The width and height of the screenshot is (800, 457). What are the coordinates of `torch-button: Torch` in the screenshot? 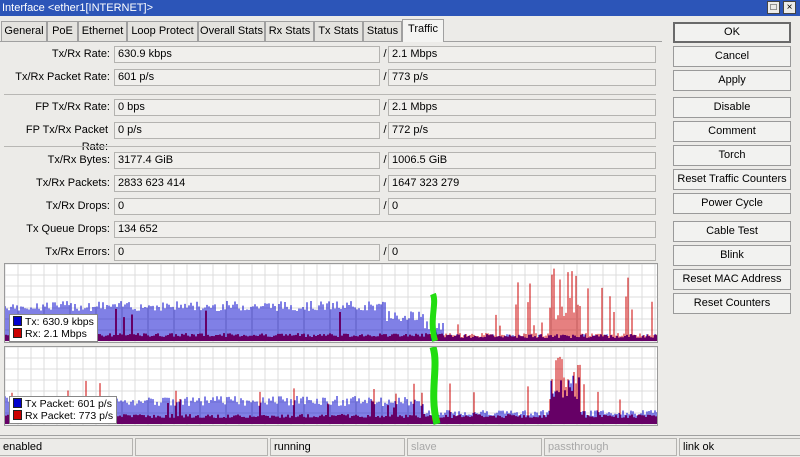 It's located at (732, 155).